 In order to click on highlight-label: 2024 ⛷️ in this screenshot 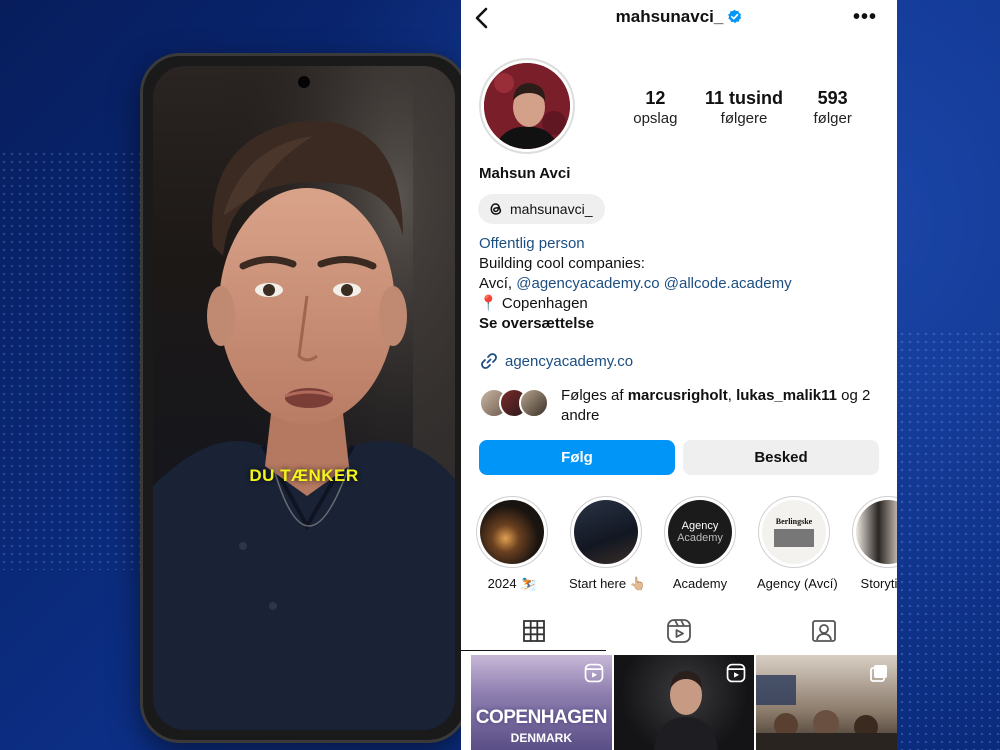, I will do `click(512, 583)`.